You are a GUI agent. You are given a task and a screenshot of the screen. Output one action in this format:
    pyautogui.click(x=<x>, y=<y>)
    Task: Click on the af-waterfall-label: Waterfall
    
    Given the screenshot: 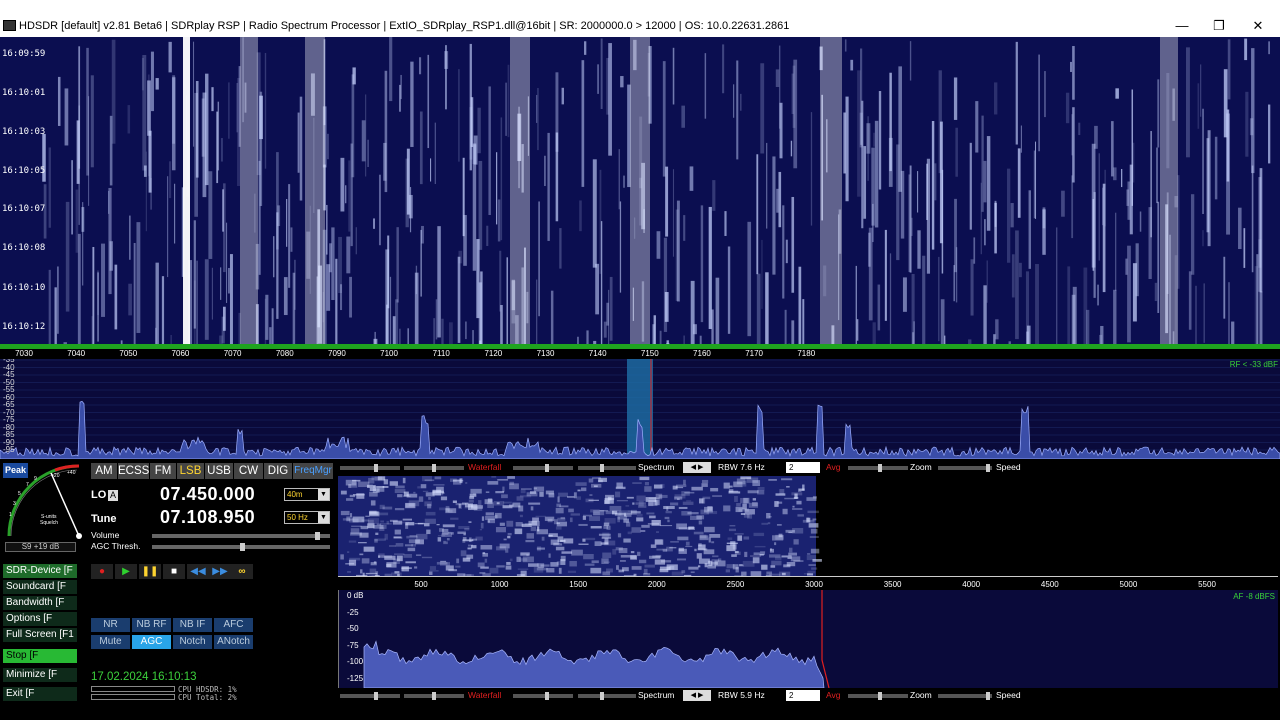 What is the action you would take?
    pyautogui.click(x=485, y=695)
    